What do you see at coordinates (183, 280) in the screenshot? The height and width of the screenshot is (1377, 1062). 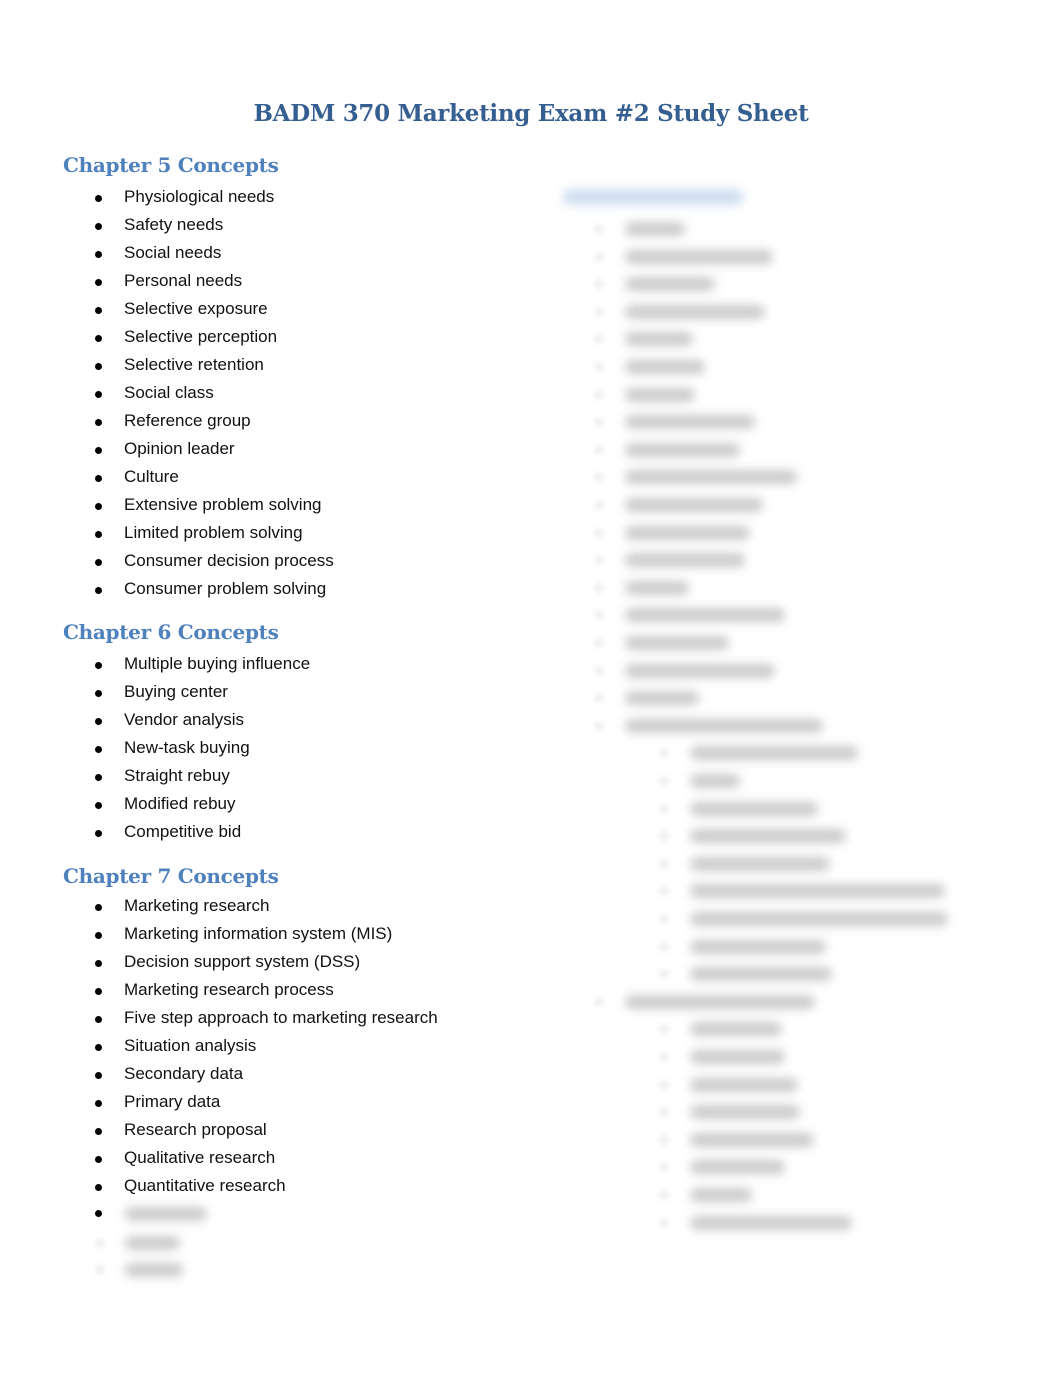 I see `concept-text: Personal needs` at bounding box center [183, 280].